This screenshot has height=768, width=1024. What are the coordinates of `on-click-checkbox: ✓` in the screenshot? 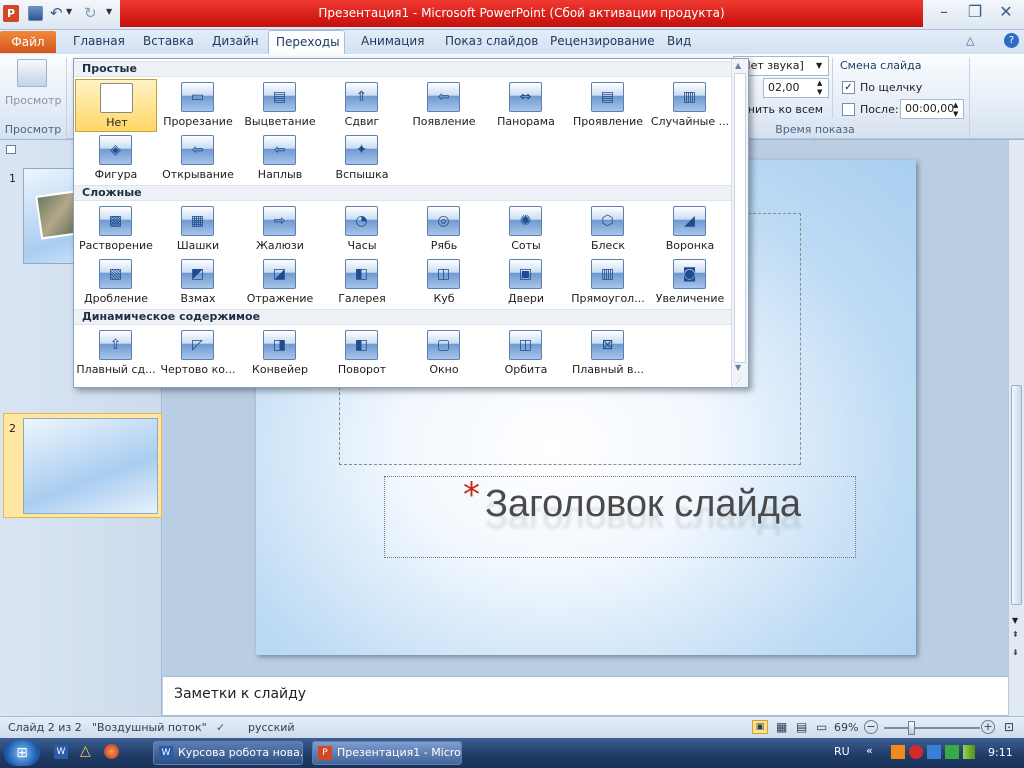 It's located at (848, 87).